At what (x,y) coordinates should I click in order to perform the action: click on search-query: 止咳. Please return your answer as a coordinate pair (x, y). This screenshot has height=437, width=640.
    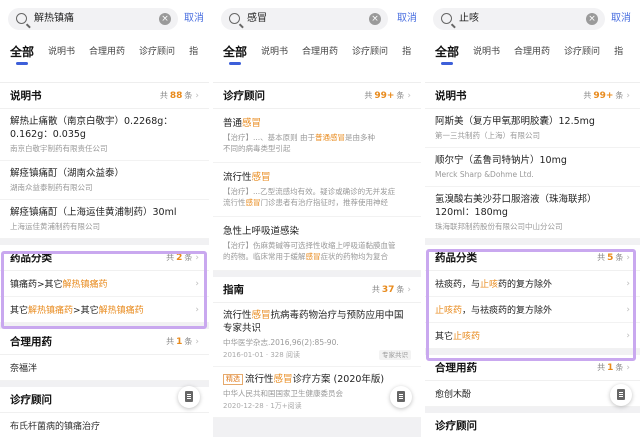
    Looking at the image, I should click on (469, 18).